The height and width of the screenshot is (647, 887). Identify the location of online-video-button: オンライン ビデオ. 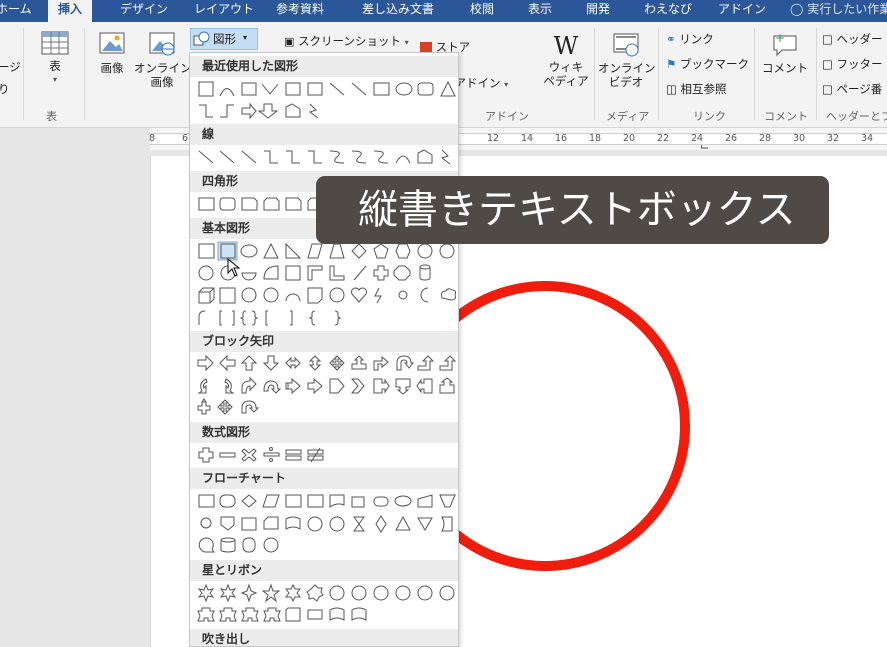
(627, 59).